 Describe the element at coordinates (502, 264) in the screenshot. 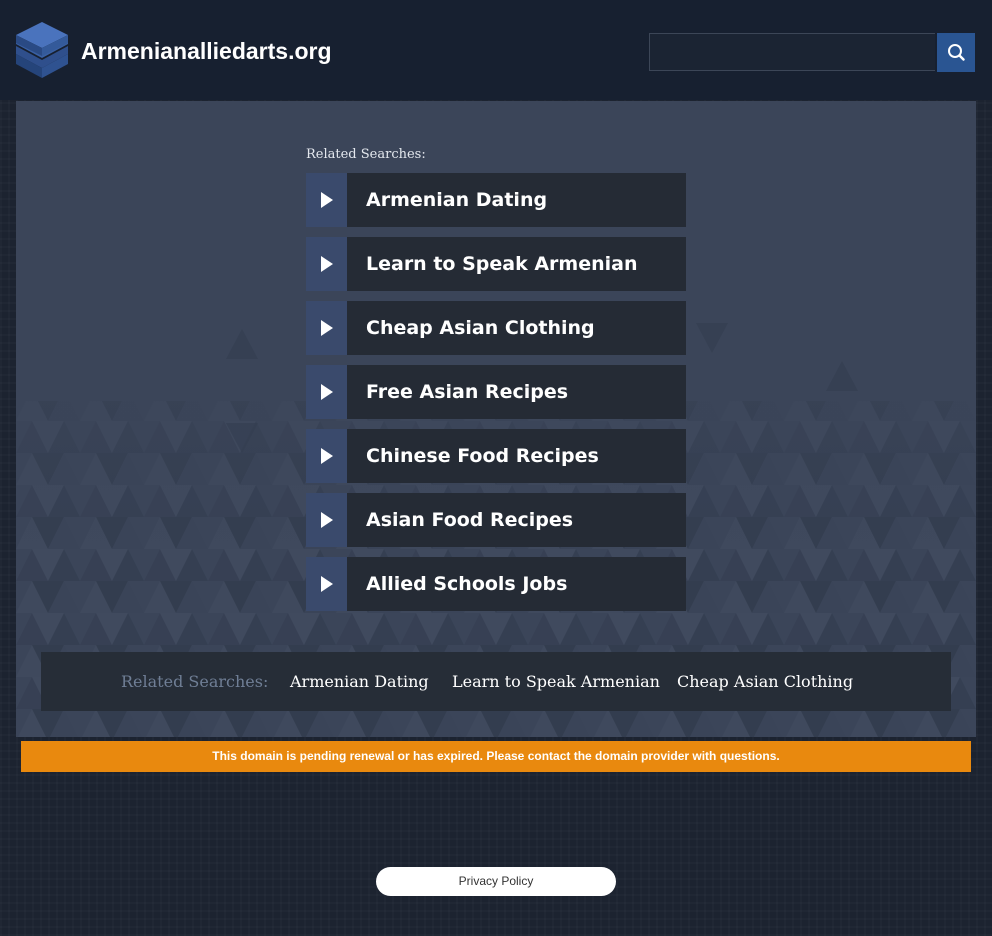

I see `related-link-label: Learn to Speak Armenian` at that location.